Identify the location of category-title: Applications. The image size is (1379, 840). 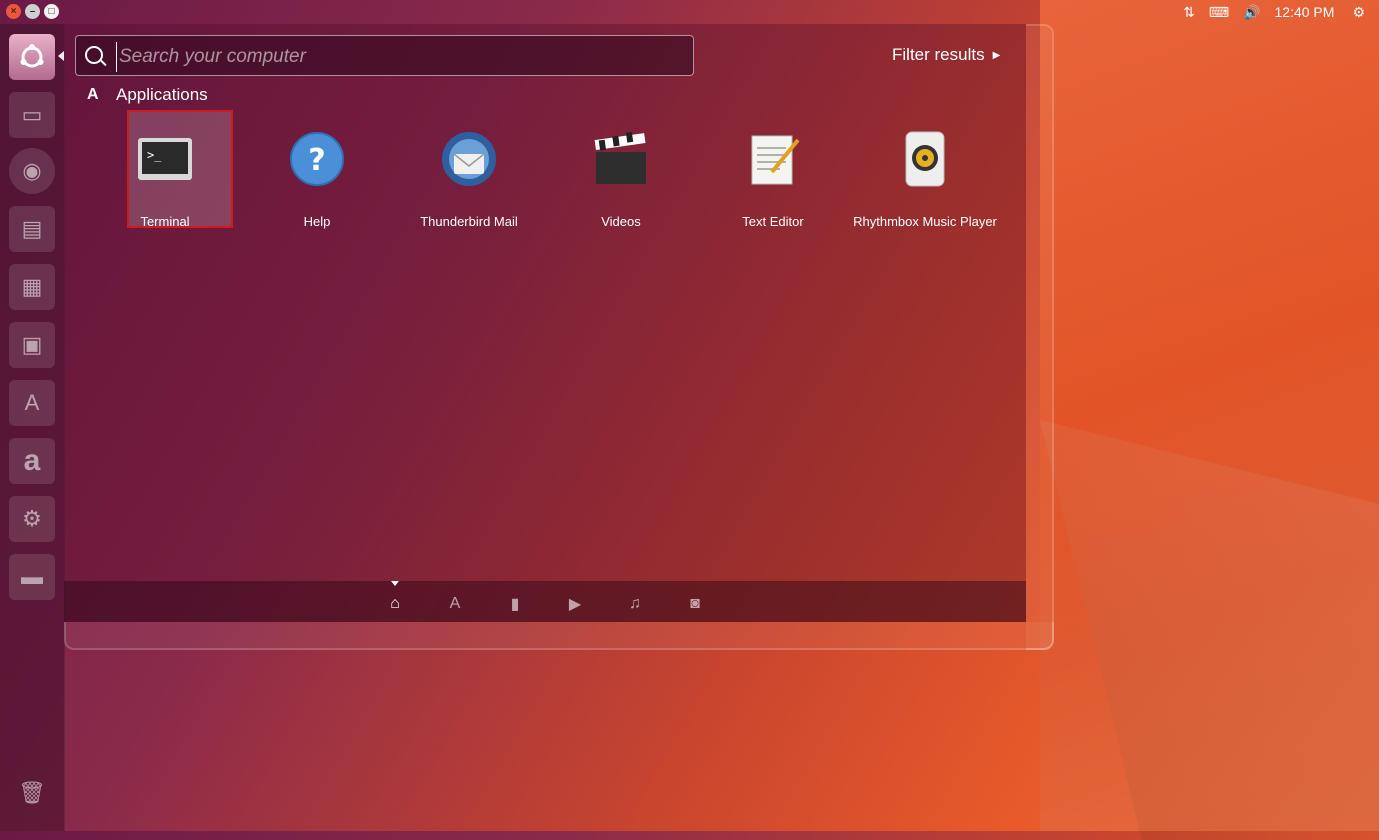
(162, 94).